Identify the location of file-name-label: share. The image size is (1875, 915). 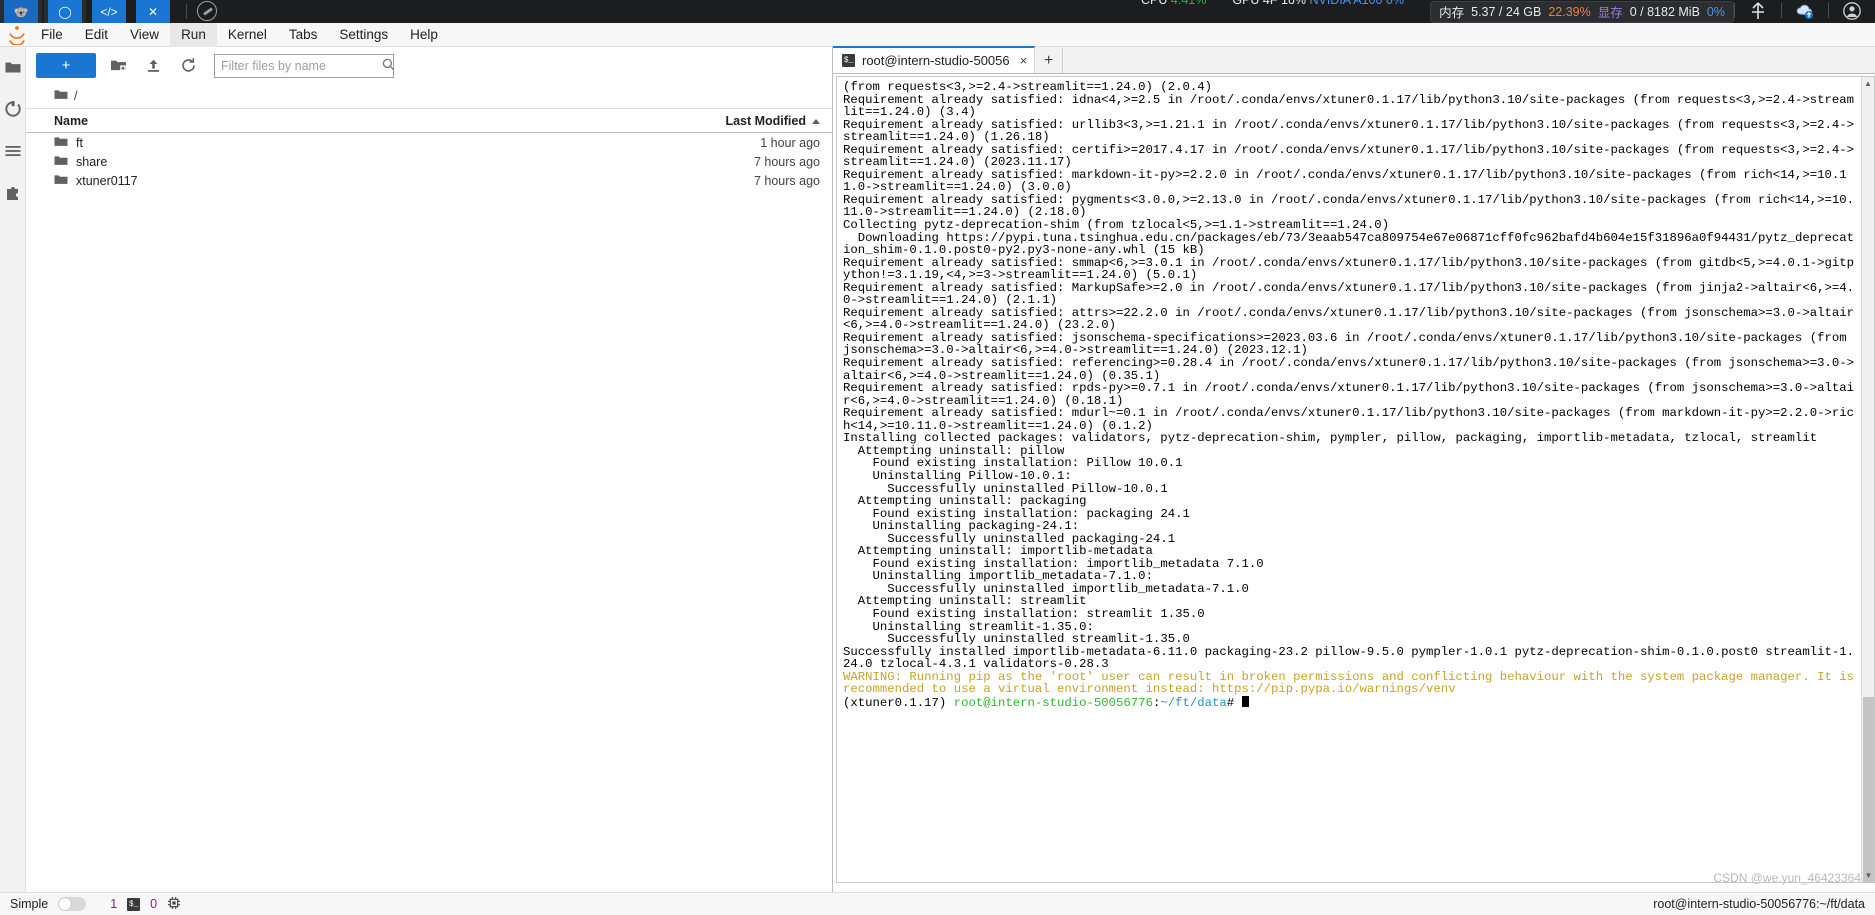
(92, 161).